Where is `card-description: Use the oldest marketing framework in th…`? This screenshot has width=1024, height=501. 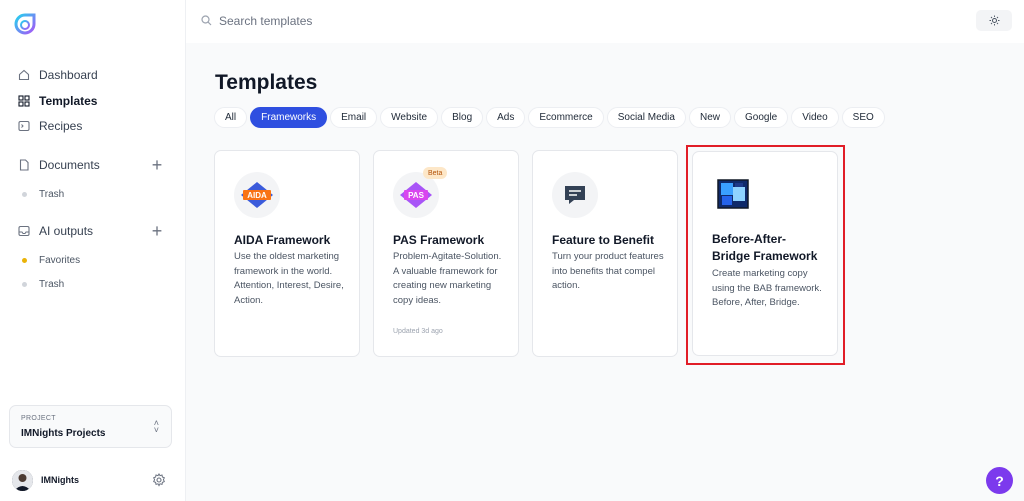 card-description: Use the oldest marketing framework in th… is located at coordinates (289, 278).